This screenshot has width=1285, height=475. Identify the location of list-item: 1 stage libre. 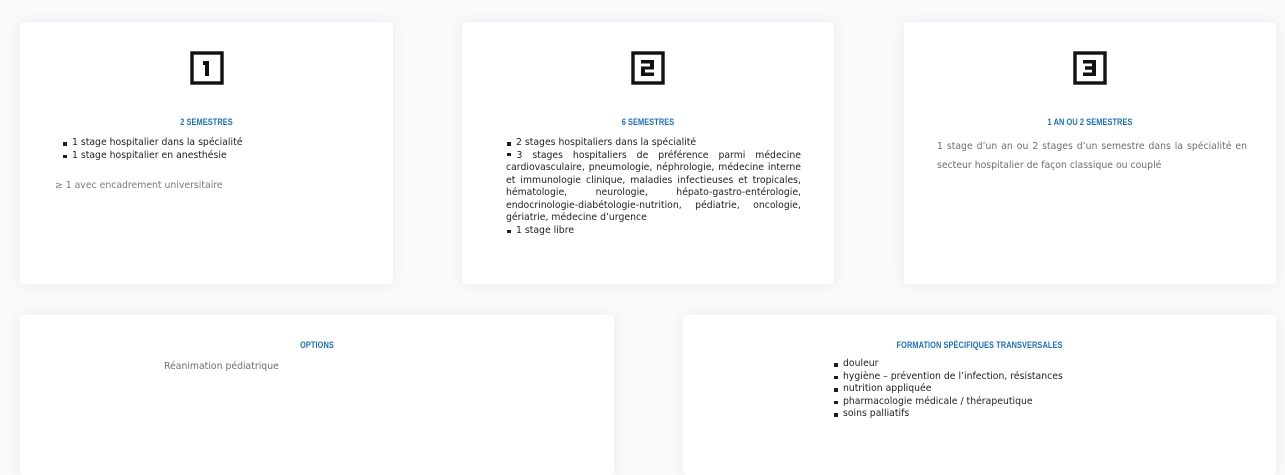
(653, 231).